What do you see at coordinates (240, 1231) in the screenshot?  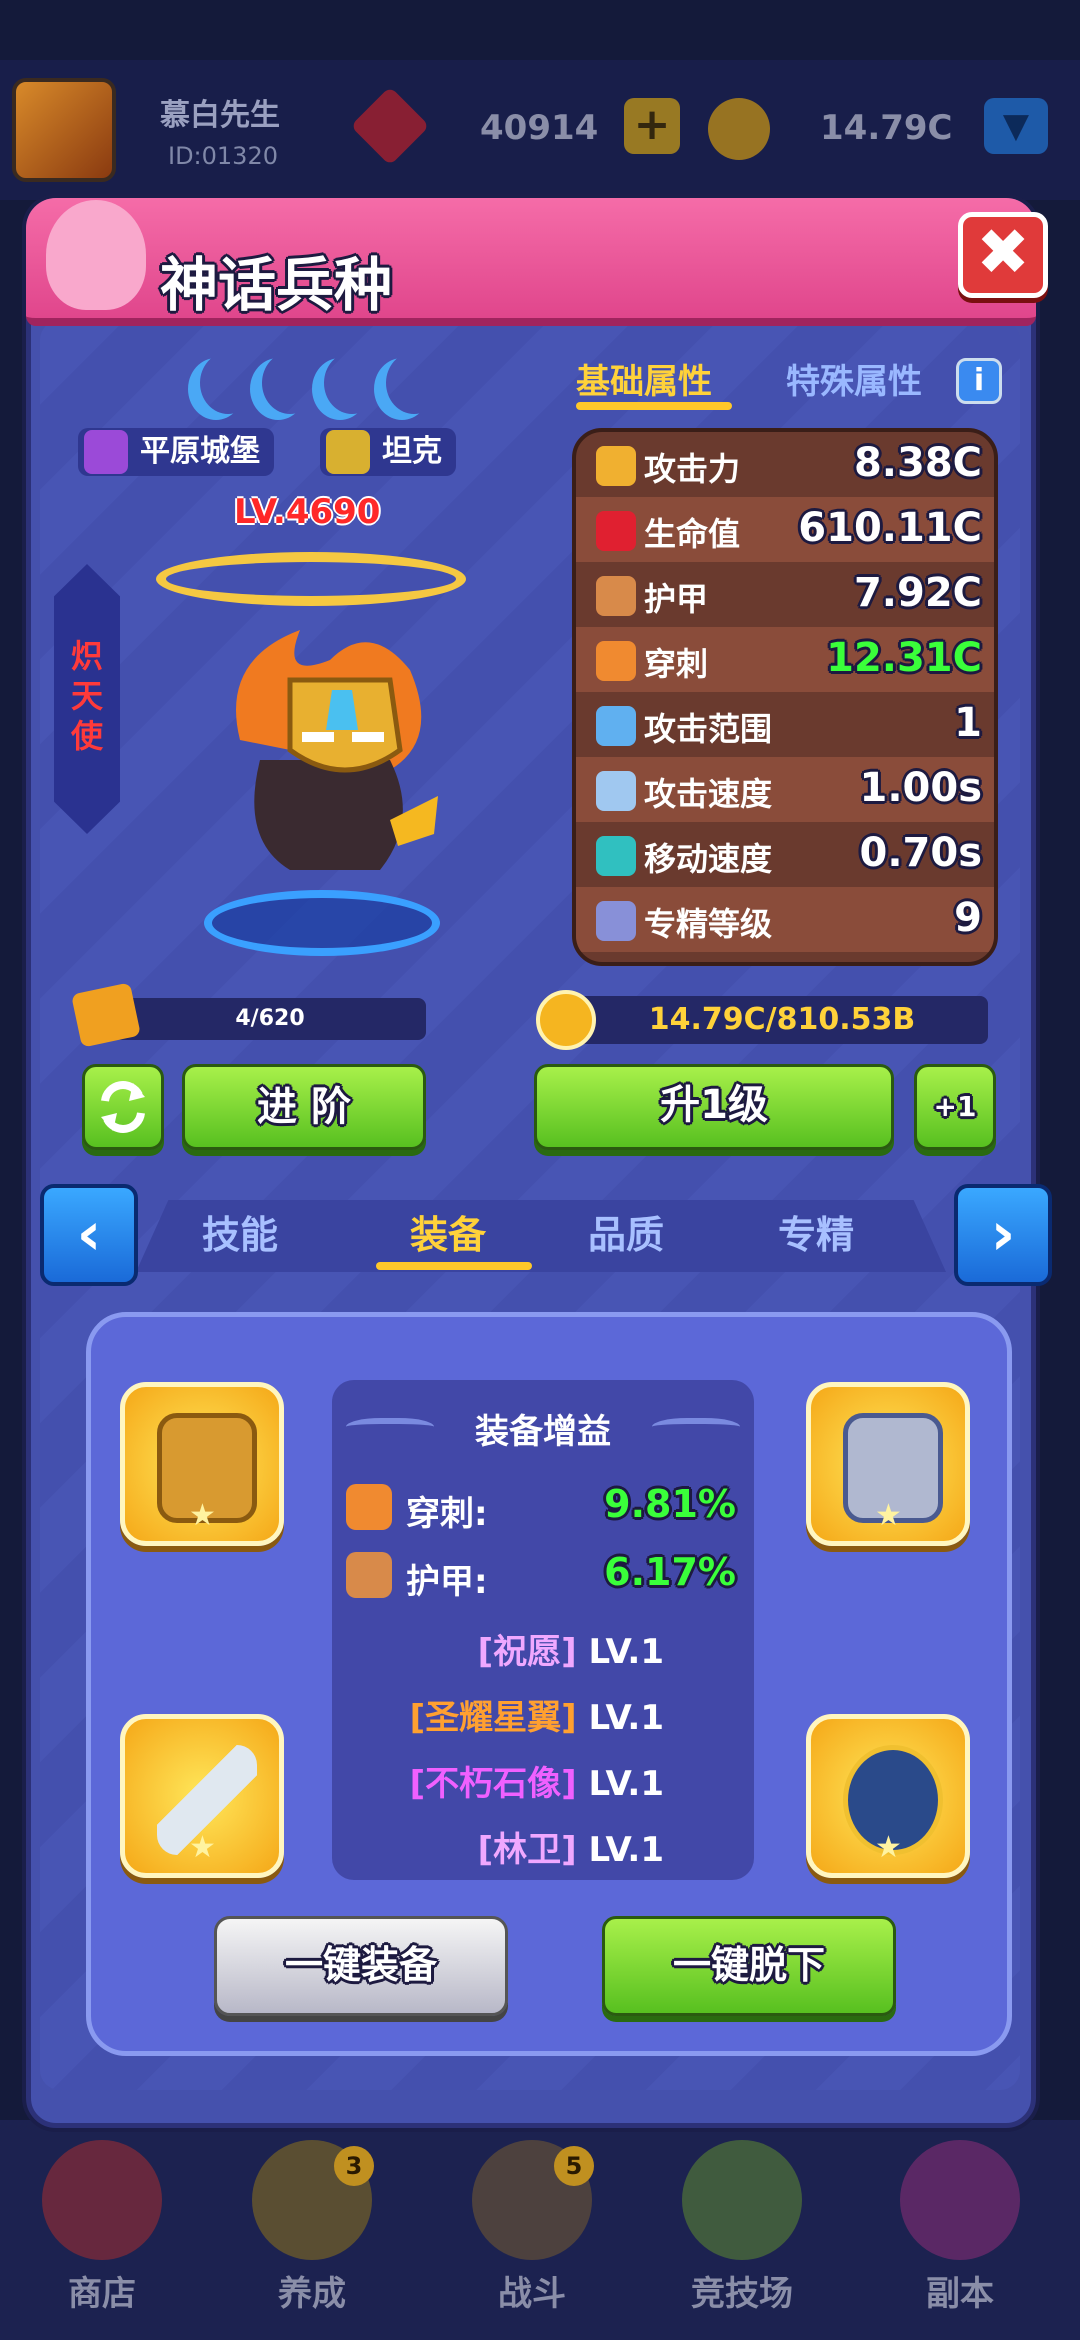 I see `tab-skills: 技能` at bounding box center [240, 1231].